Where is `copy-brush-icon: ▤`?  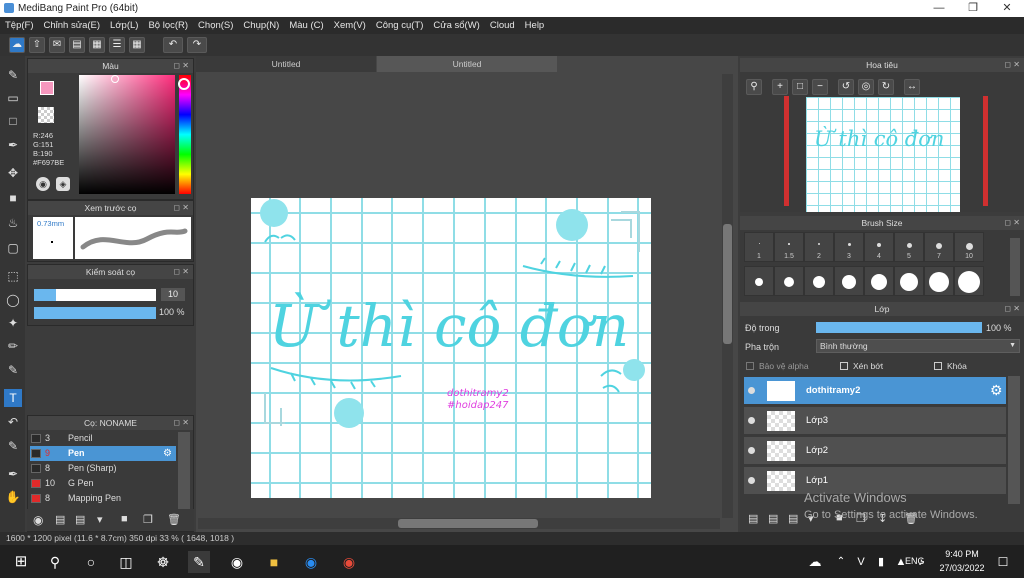
copy-brush-icon: ▤ is located at coordinates (80, 519).